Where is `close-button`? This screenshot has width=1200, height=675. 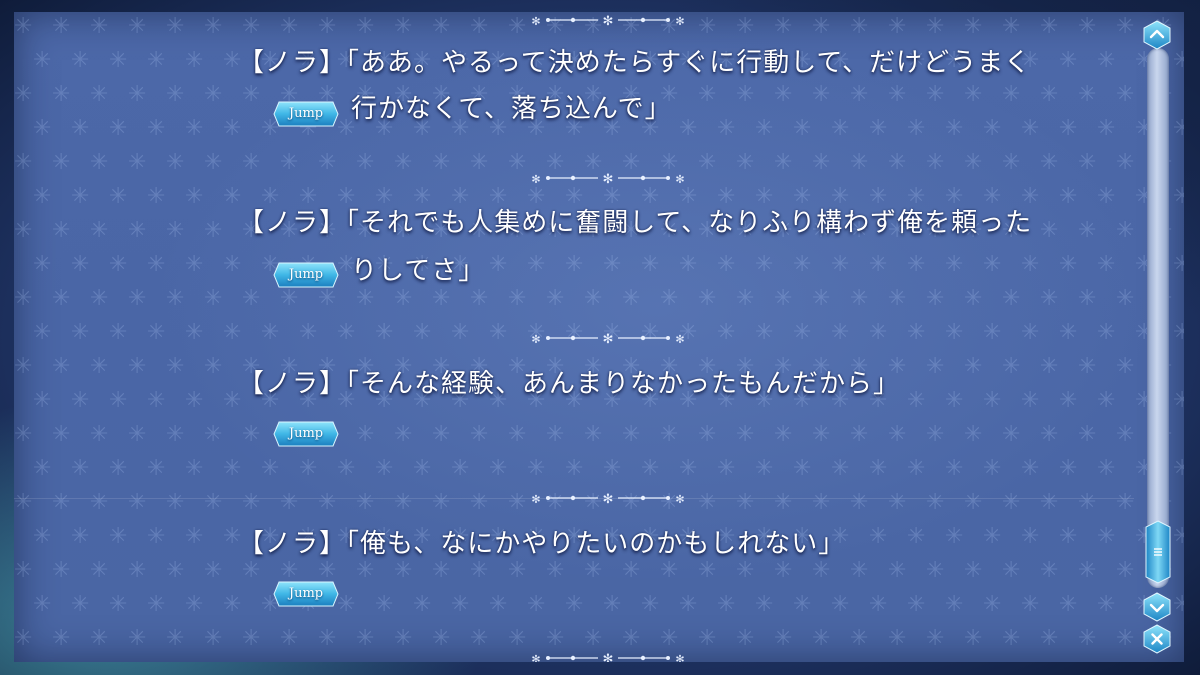 close-button is located at coordinates (1157, 639).